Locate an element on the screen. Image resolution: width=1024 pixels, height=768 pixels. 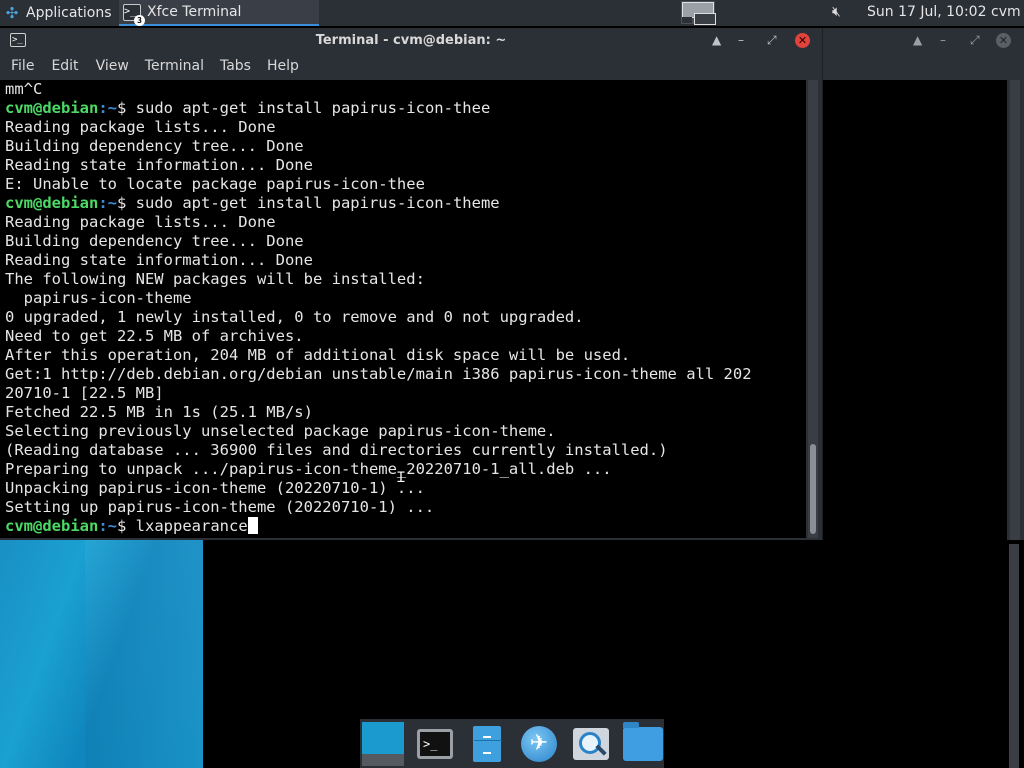
taskbar-terminal-button: >_ 3 Xfce Terminal is located at coordinates (219, 13).